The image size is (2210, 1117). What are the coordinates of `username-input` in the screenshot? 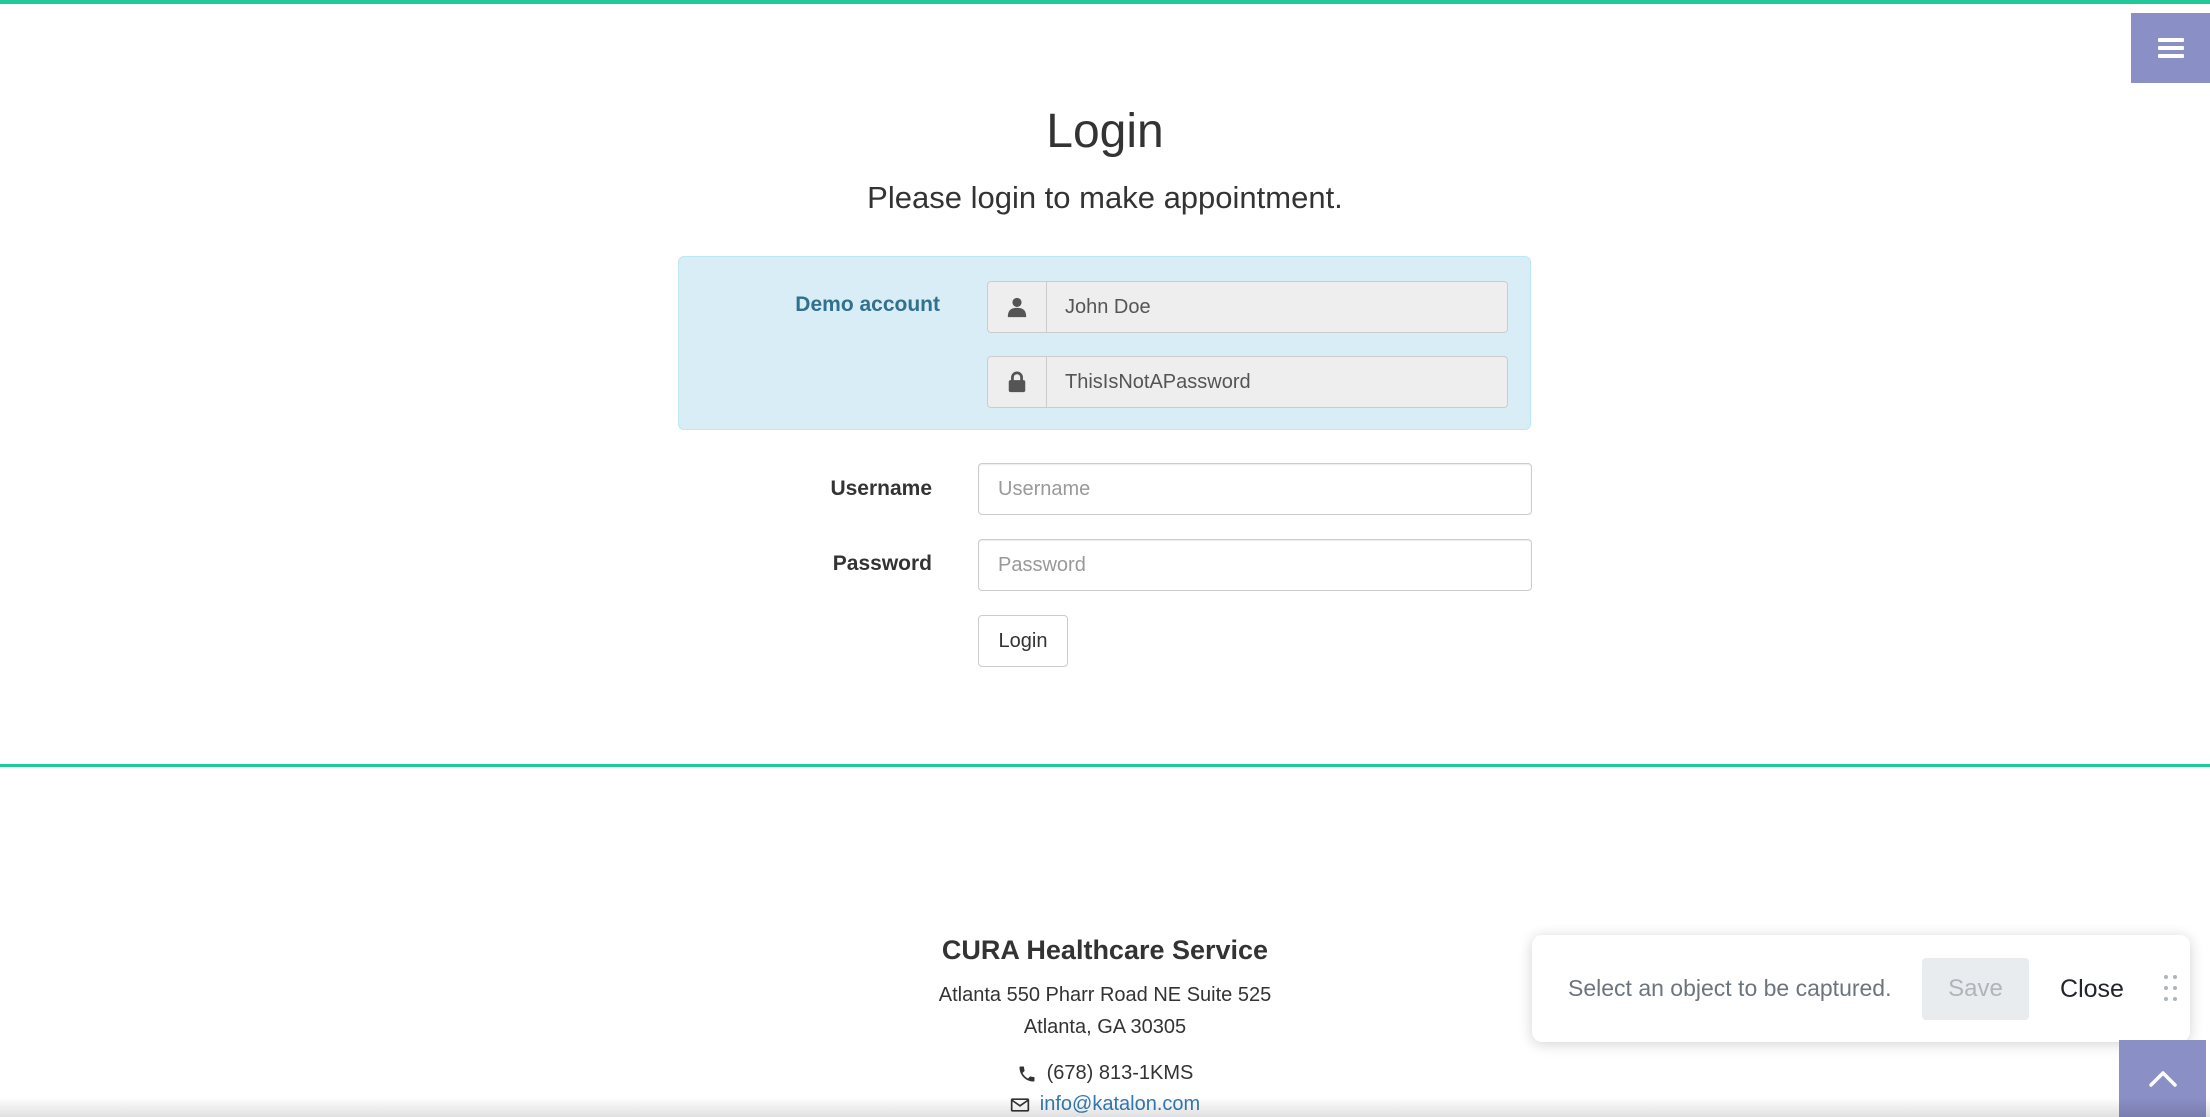 It's located at (1255, 489).